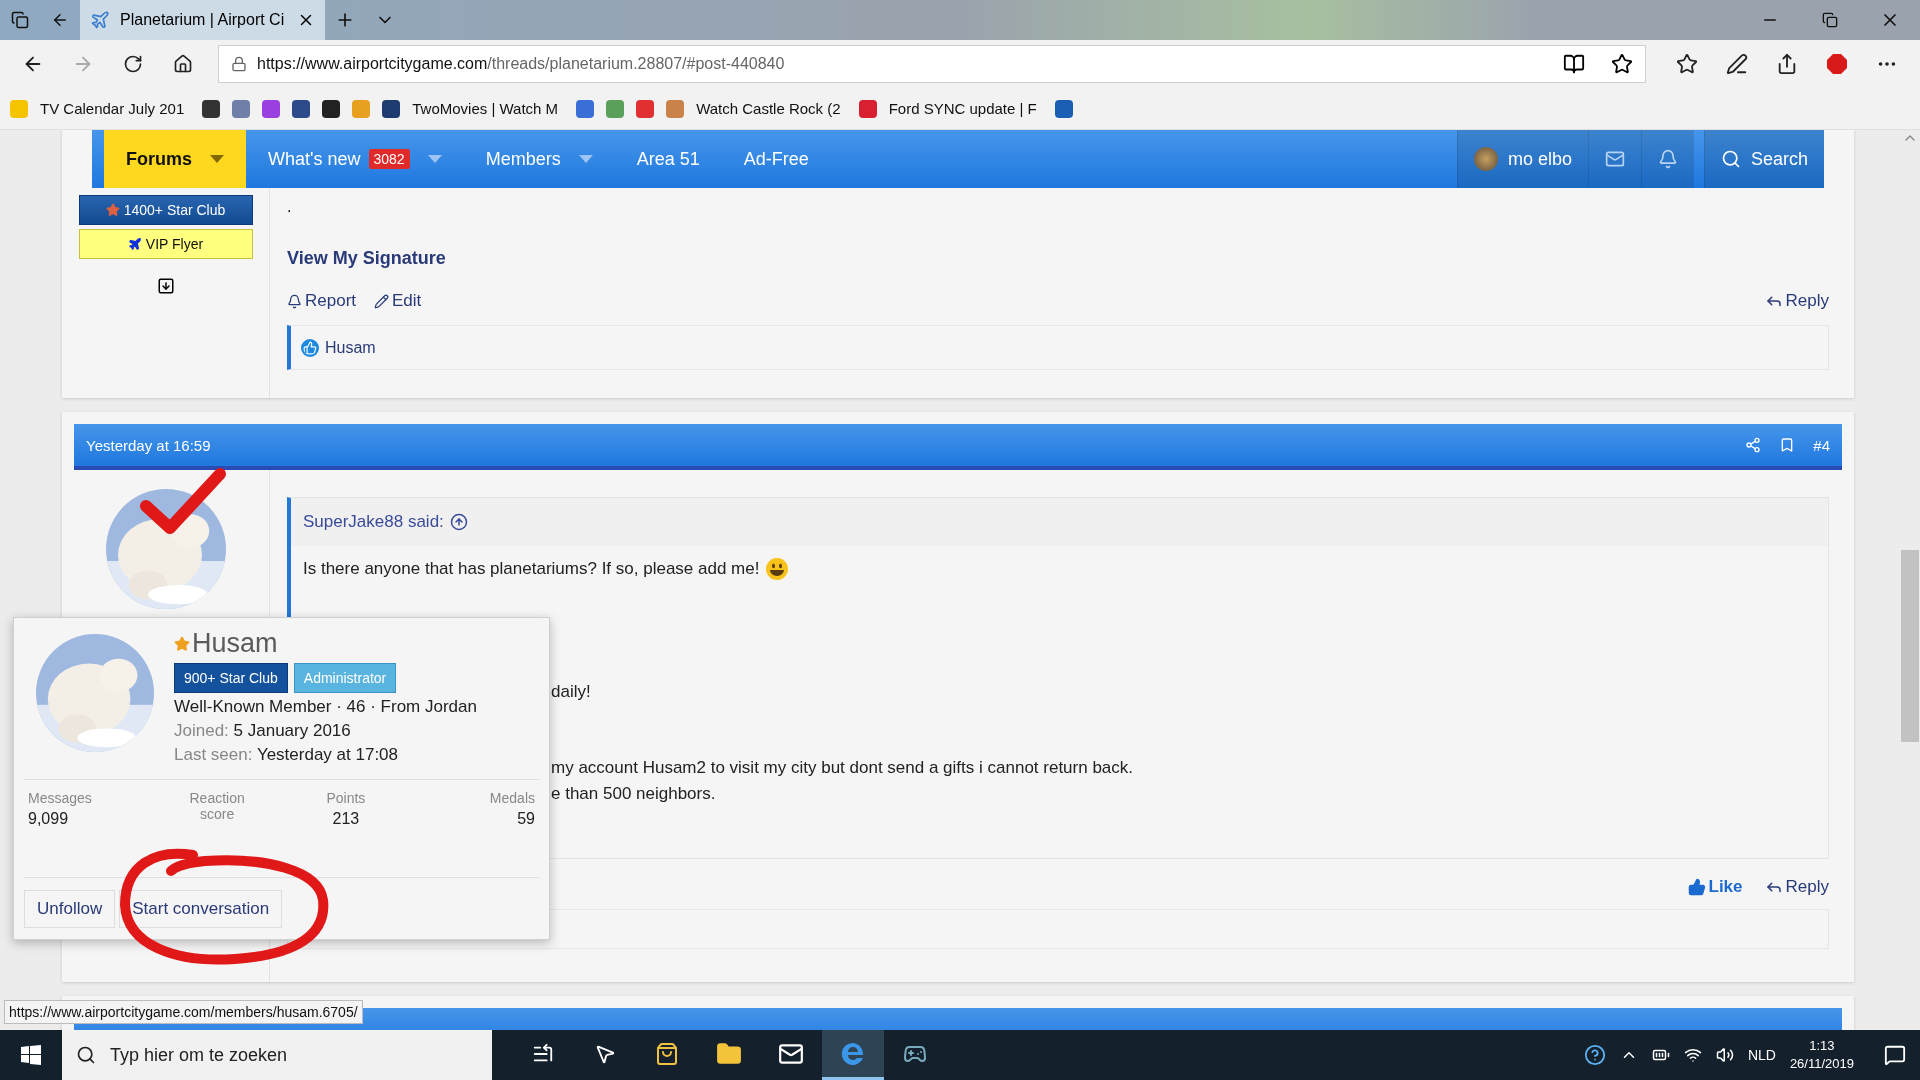 This screenshot has width=1920, height=1080. I want to click on scrollbar-thumb, so click(1910, 646).